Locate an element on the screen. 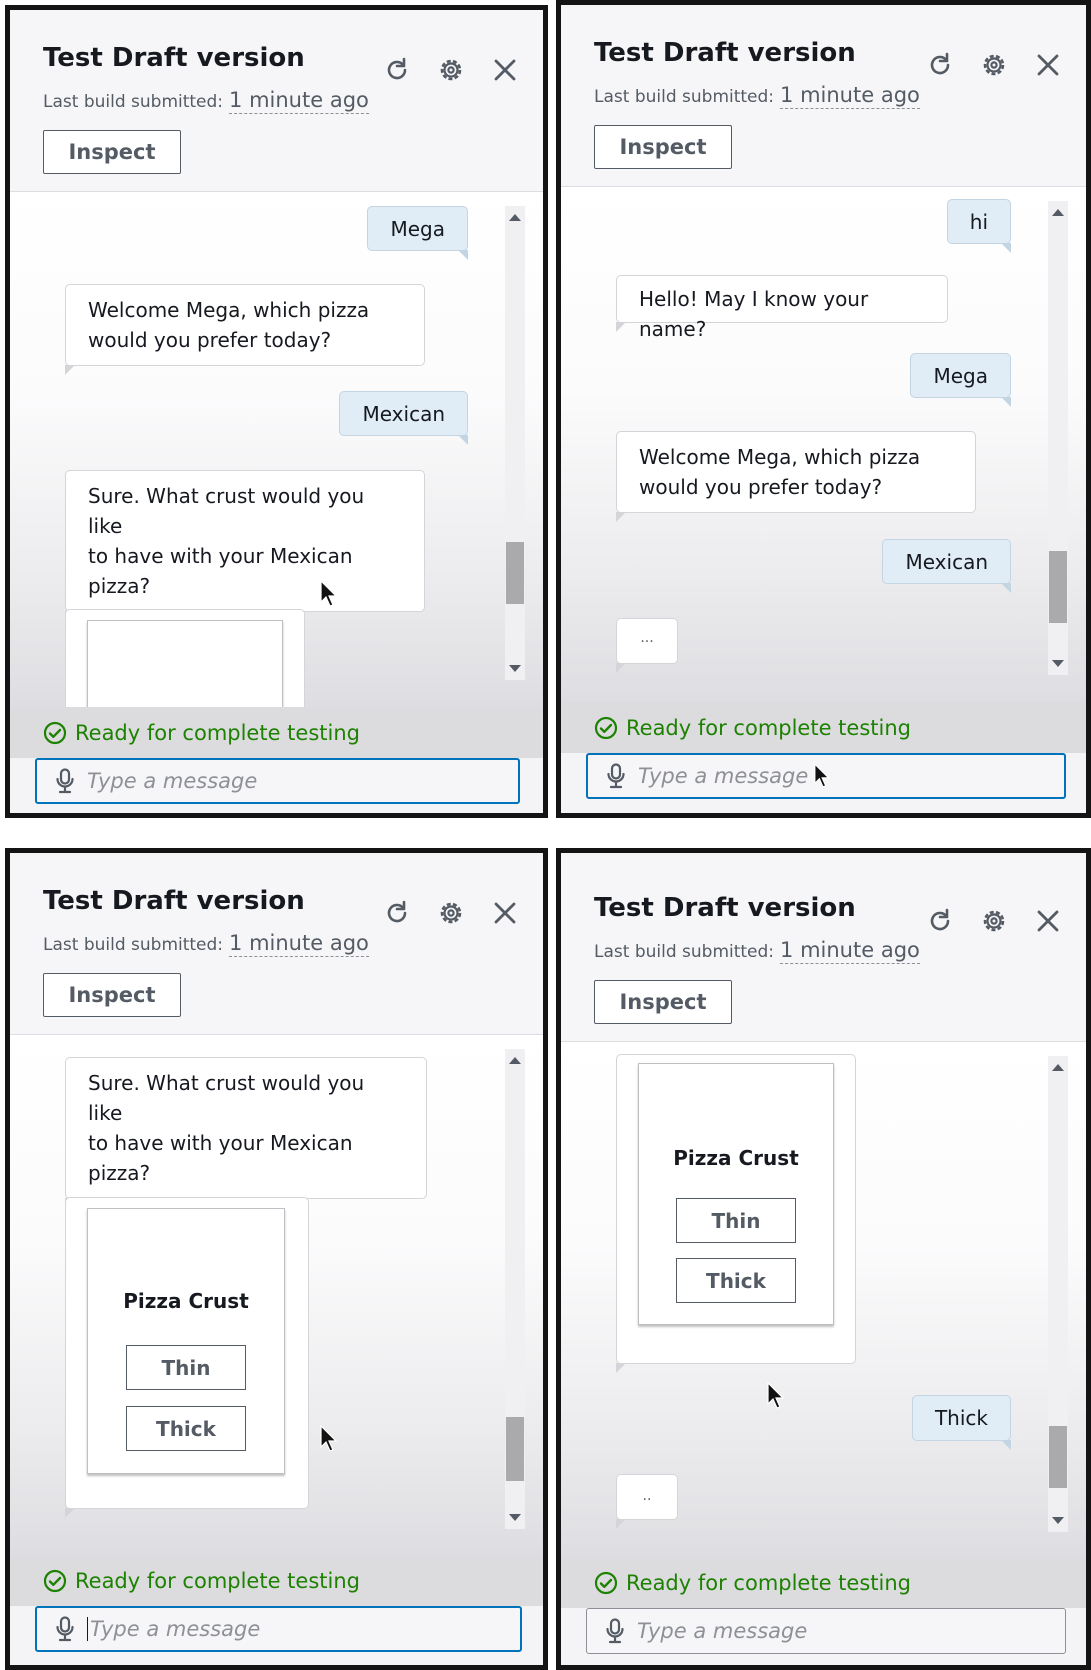  message-line: Hello! May I know your name? is located at coordinates (754, 314).